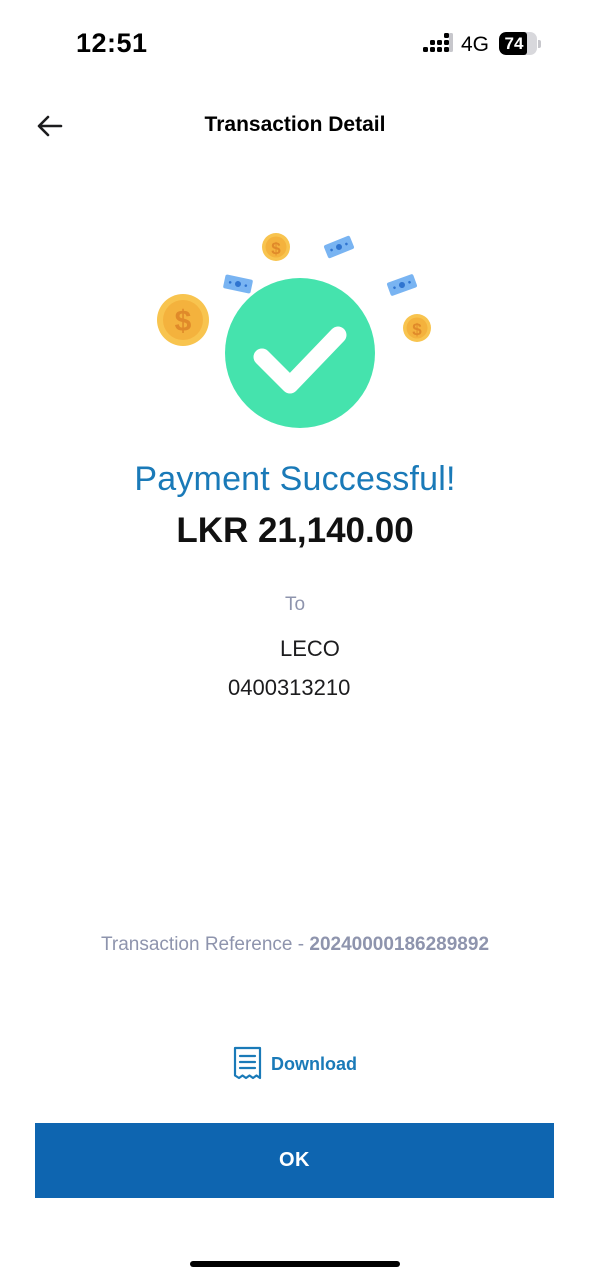 This screenshot has height=1280, width=590. I want to click on ok-button: OK, so click(294, 1160).